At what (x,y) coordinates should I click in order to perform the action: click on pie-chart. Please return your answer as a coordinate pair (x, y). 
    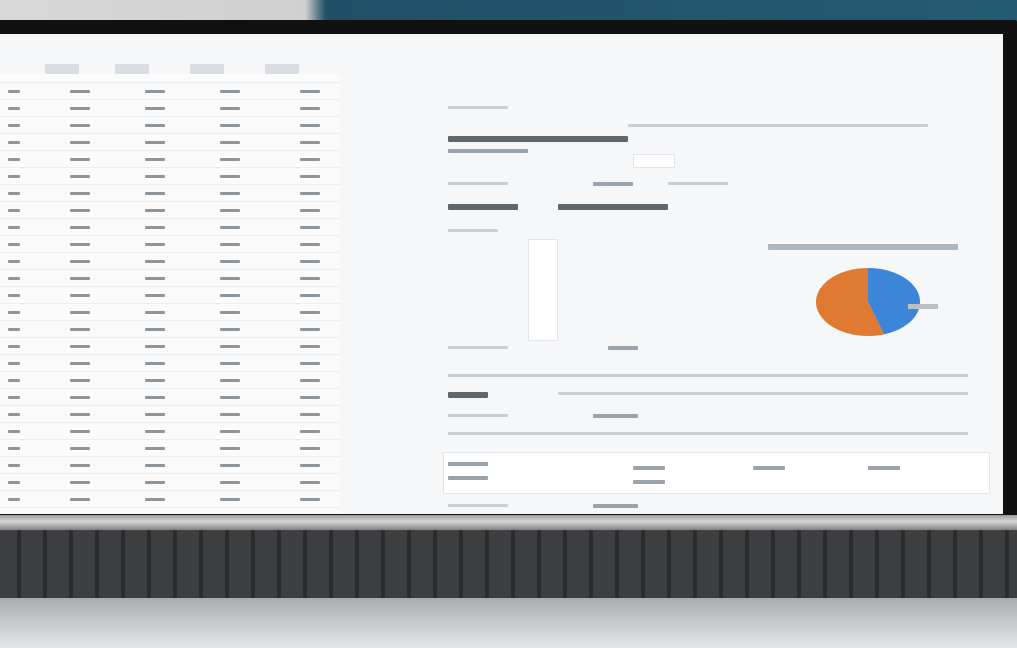
    Looking at the image, I should click on (868, 290).